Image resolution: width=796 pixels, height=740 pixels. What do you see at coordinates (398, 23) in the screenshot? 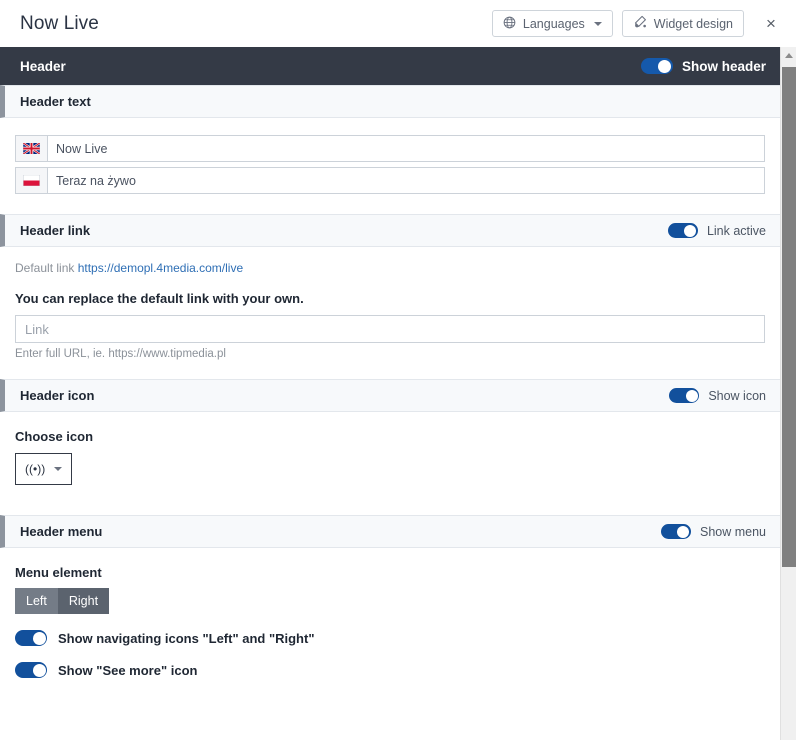
I see `window-topbar: Now Live Languages Widget design ×` at bounding box center [398, 23].